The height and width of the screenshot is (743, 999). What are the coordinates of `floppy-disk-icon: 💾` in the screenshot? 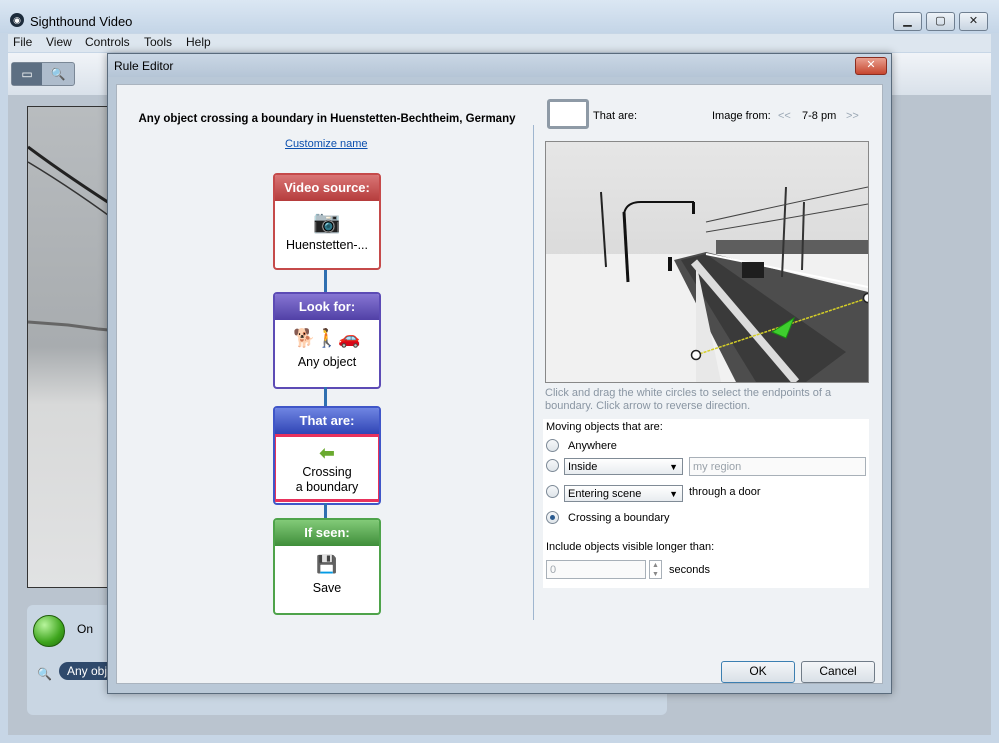 It's located at (327, 564).